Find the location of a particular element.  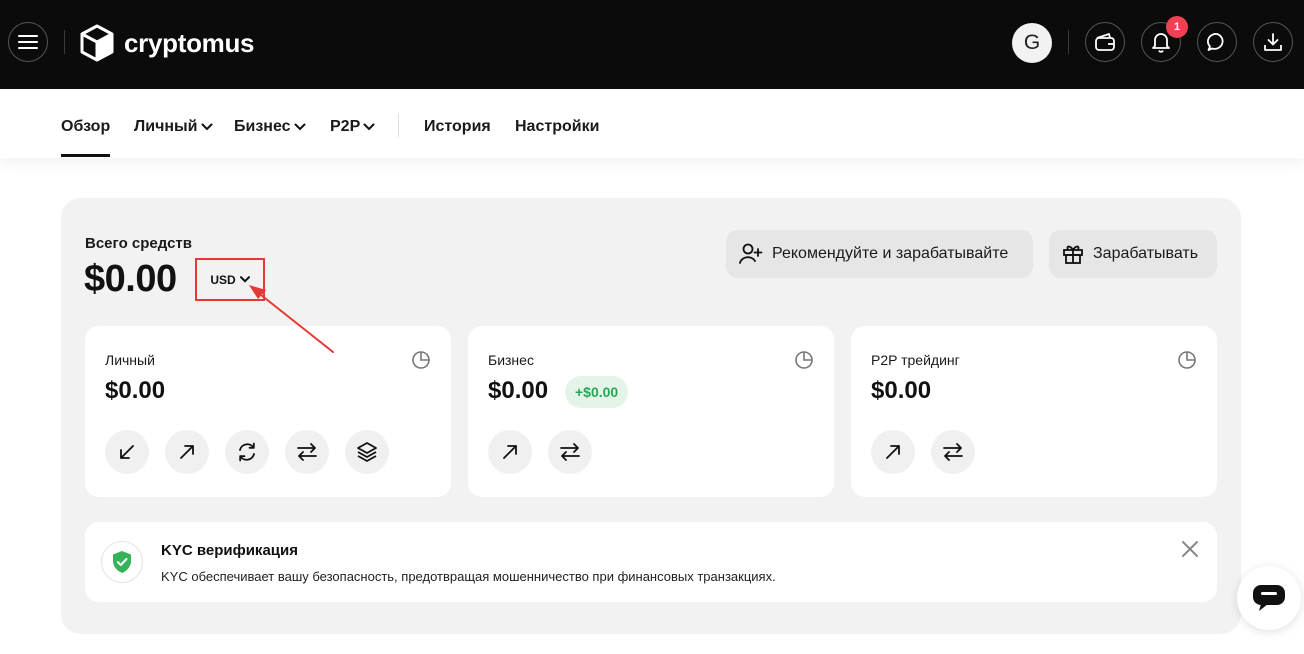

card-title: Личный is located at coordinates (130, 360).